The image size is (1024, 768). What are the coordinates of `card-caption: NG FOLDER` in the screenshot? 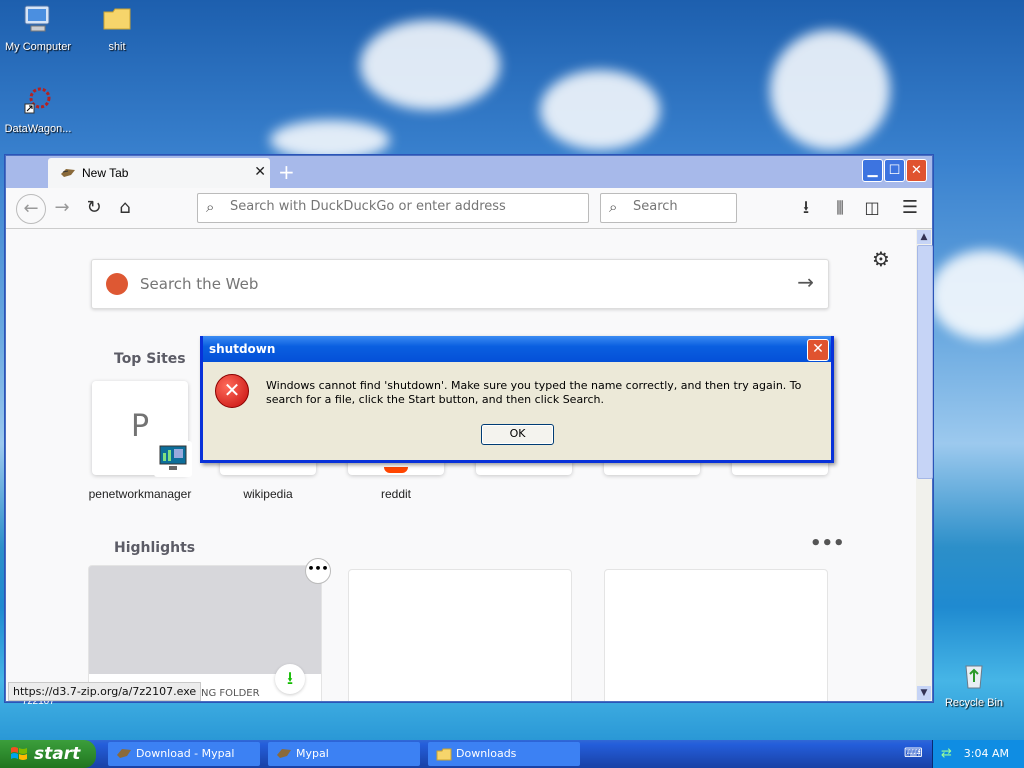 It's located at (230, 693).